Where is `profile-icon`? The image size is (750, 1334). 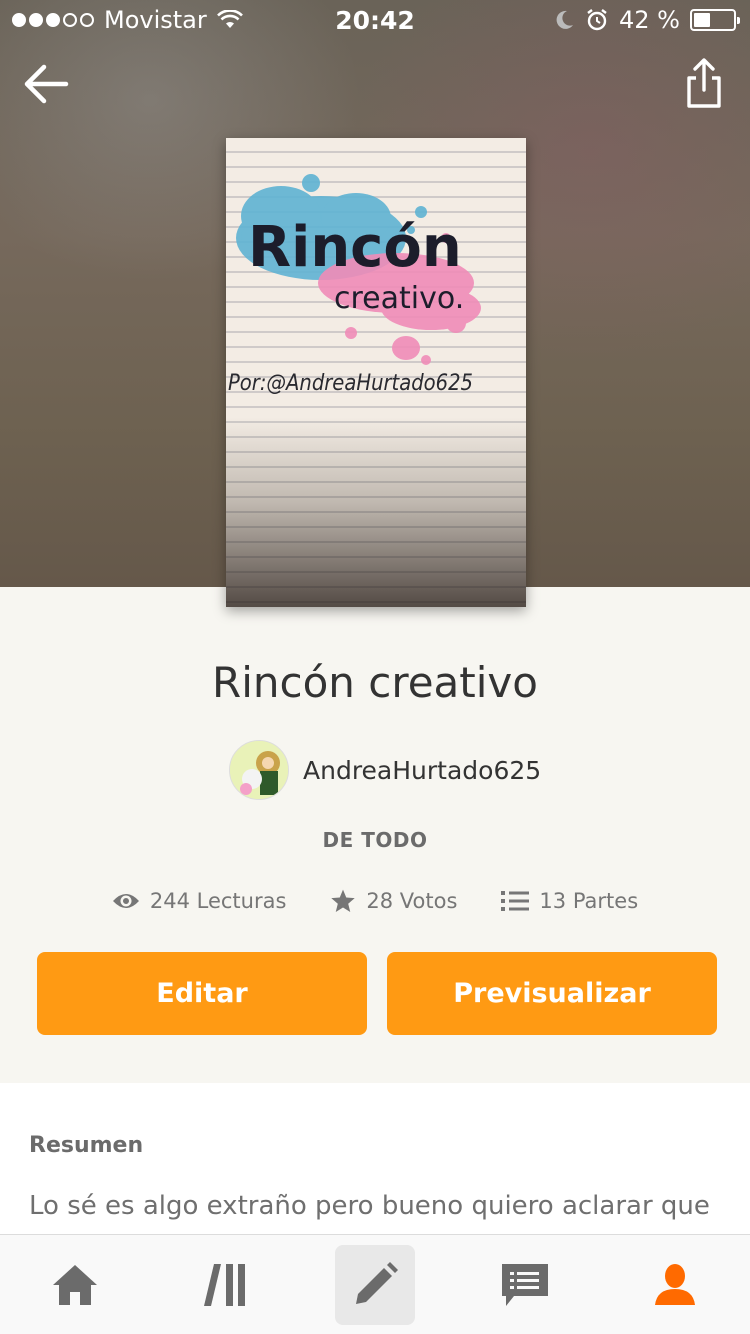 profile-icon is located at coordinates (675, 1284).